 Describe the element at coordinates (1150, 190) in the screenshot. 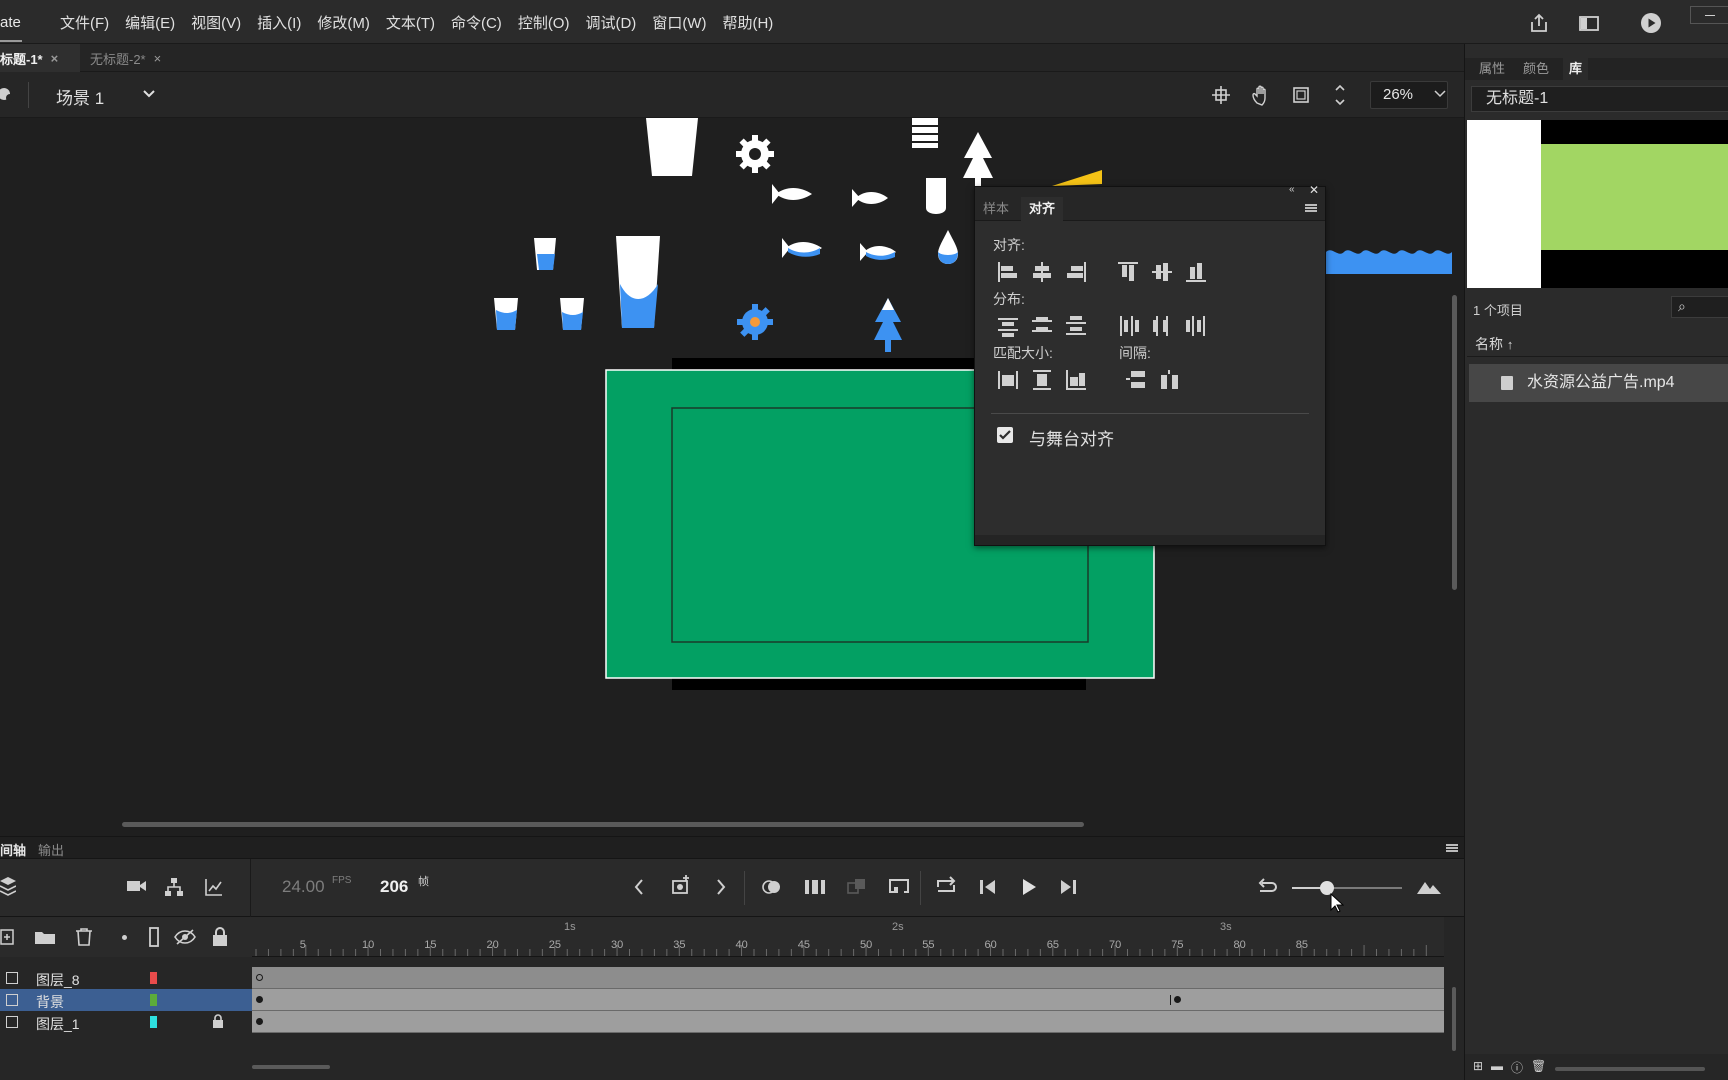

I see `align-panel-titlebar: « ✕` at that location.